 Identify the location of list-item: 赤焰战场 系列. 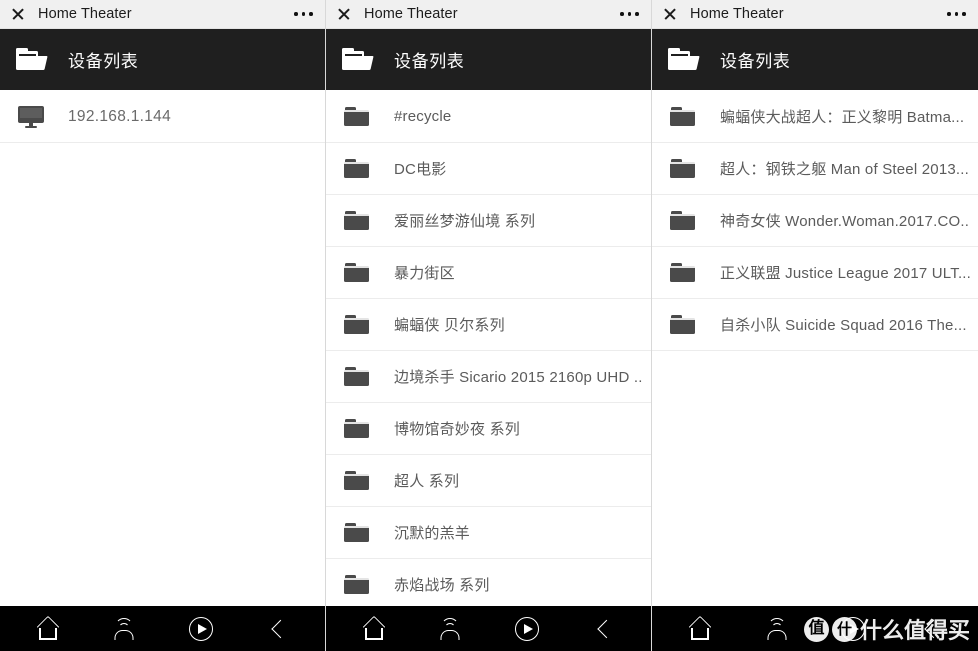
(488, 582).